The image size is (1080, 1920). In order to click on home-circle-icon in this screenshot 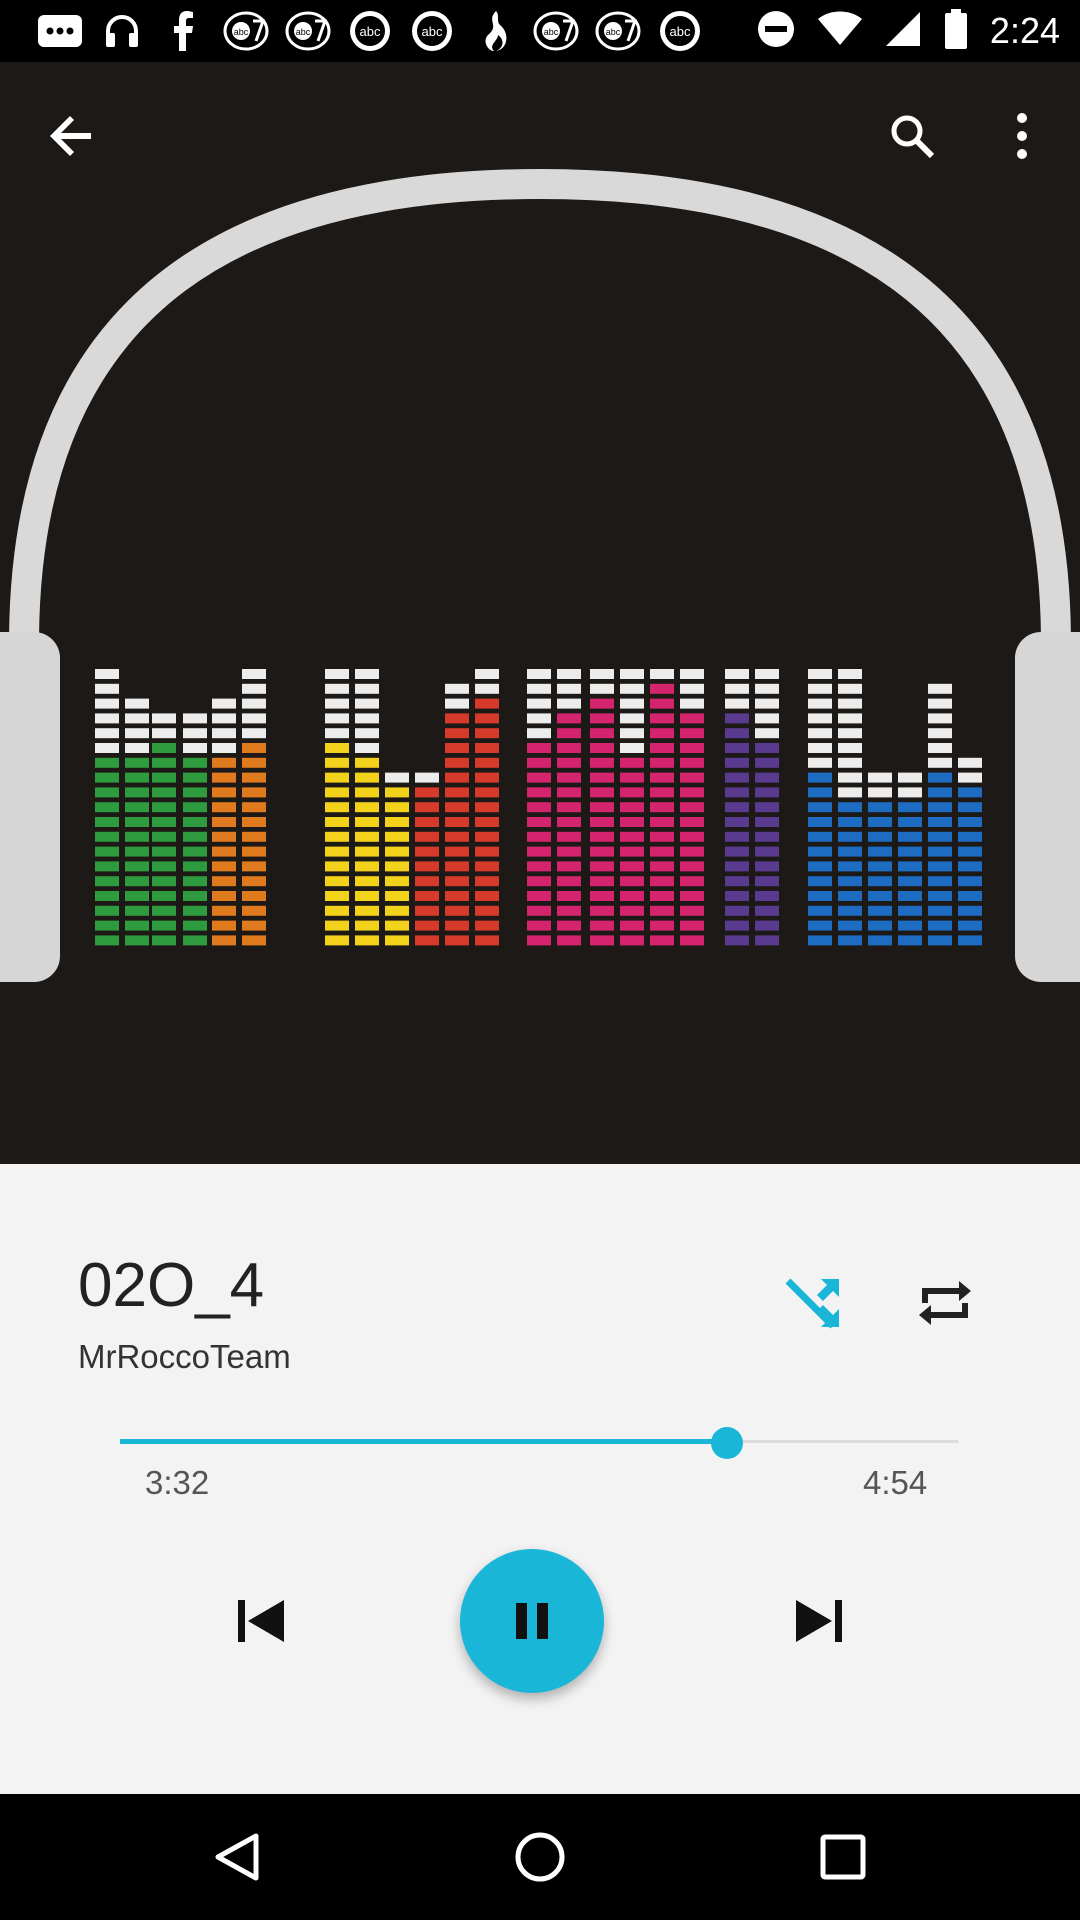, I will do `click(540, 1857)`.